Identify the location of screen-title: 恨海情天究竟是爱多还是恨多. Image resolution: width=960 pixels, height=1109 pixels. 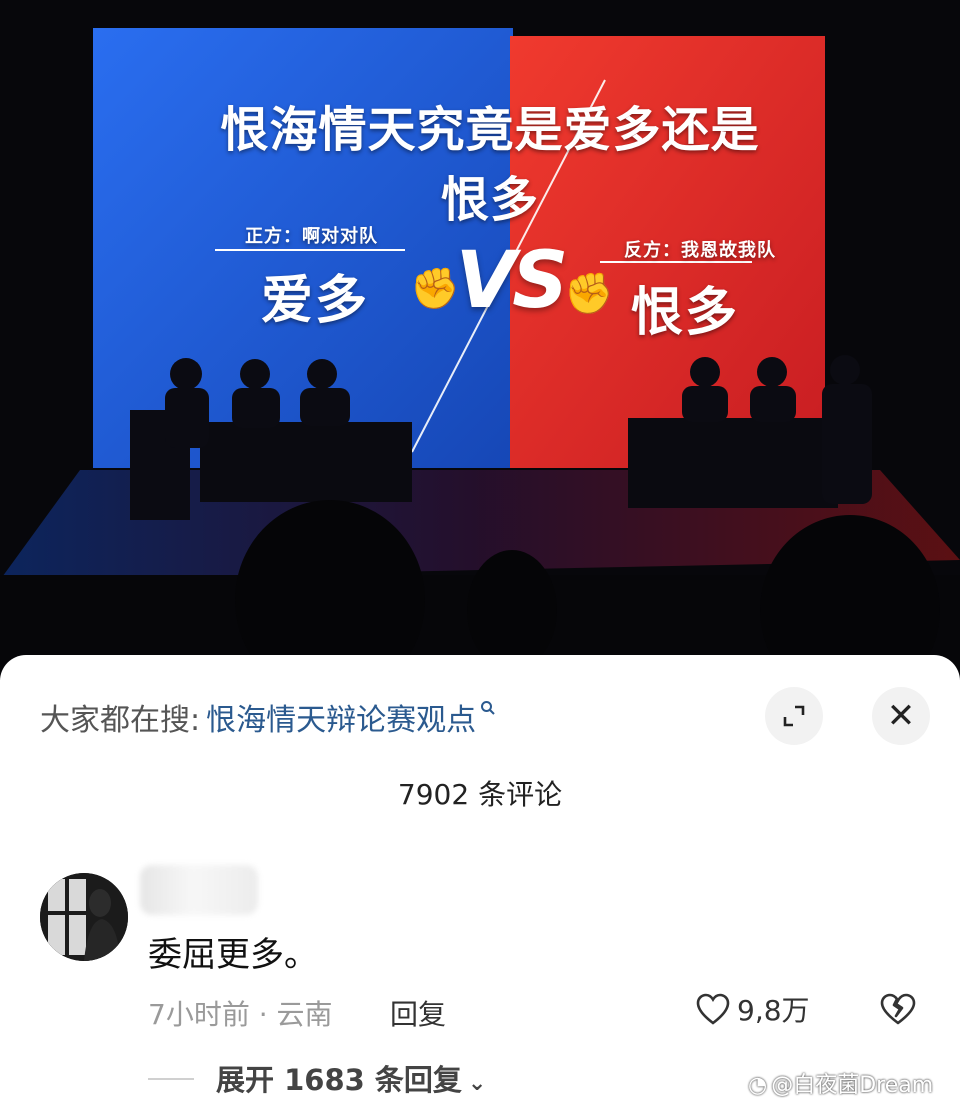
(490, 165).